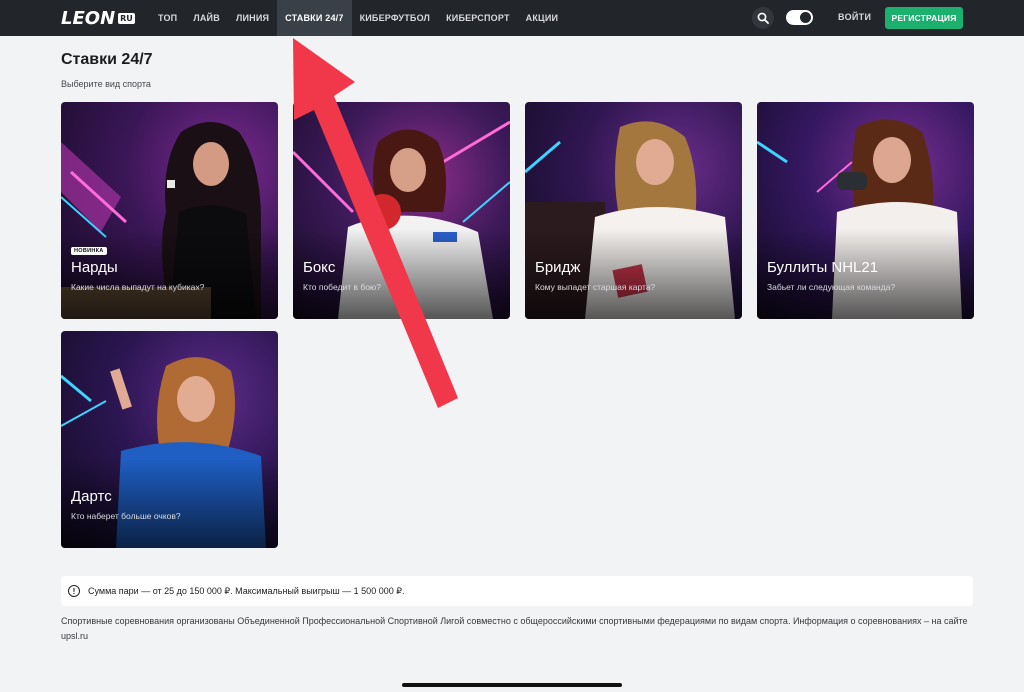 The image size is (1024, 692). I want to click on nav-item-bets-24-7: СТАВКИ 24/7, so click(314, 18).